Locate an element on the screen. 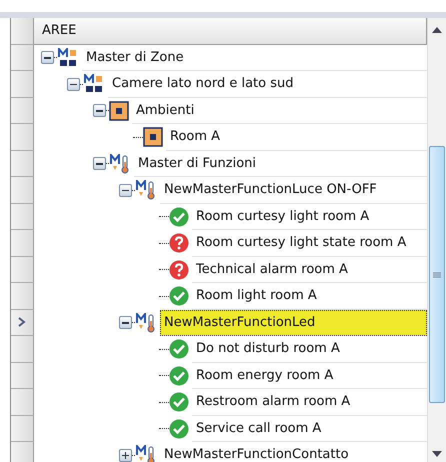  tree-item: Master di Zone is located at coordinates (254, 57).